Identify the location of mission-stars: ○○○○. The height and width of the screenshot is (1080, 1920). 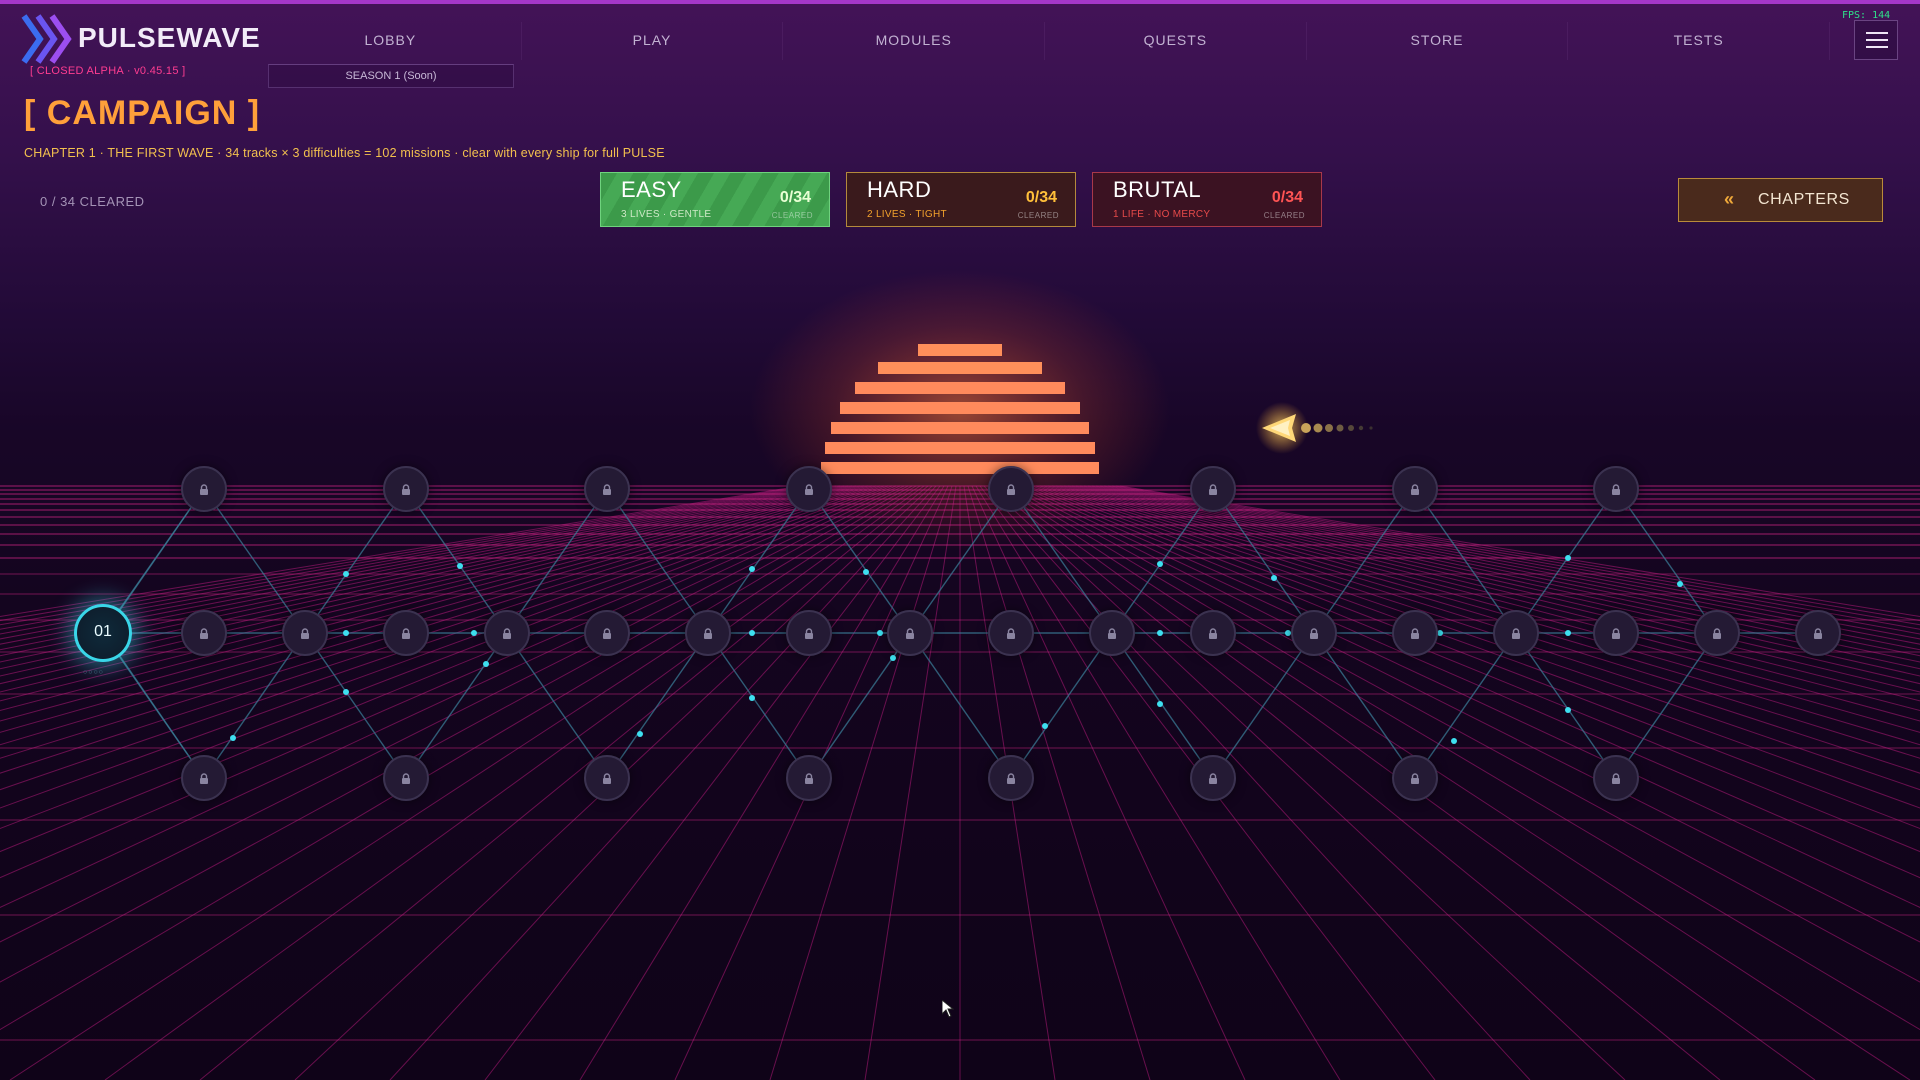
(93, 672).